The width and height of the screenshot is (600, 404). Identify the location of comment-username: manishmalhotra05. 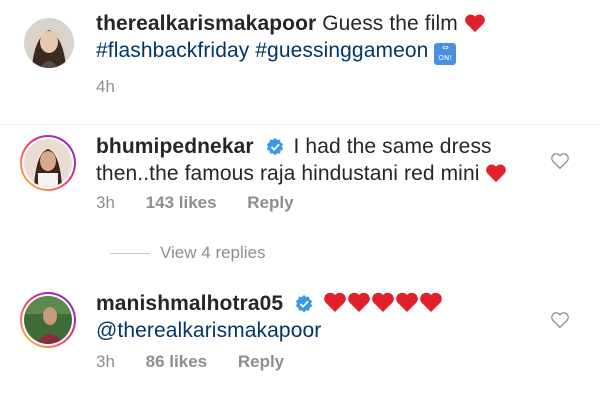
(189, 303).